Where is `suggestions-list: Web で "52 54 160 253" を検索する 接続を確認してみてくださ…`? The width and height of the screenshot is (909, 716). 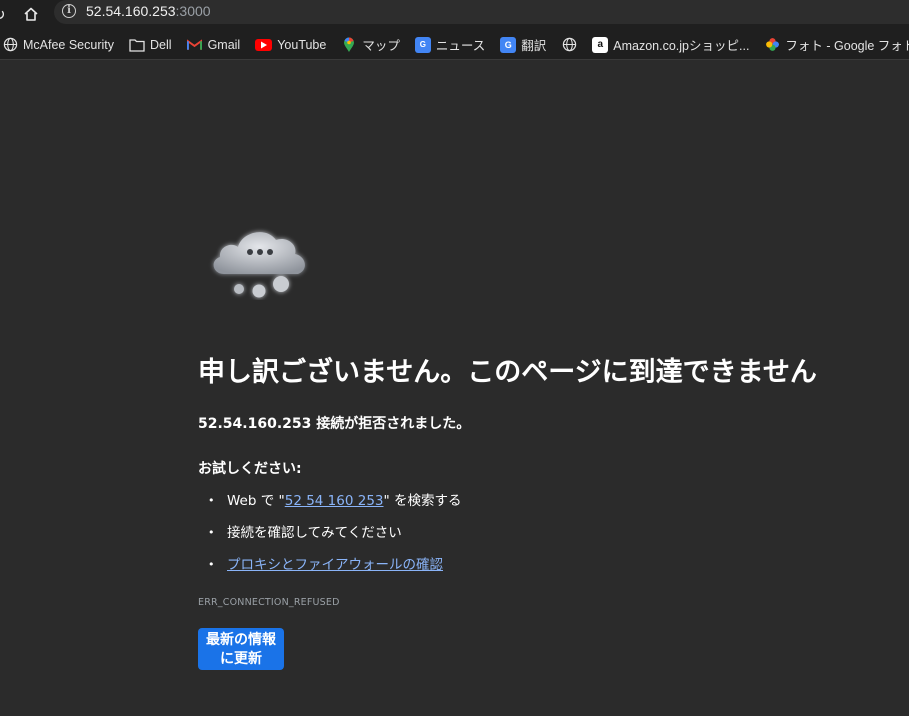
suggestions-list: Web で "52 54 160 253" を検索する 接続を確認してみてくださ… is located at coordinates (330, 539).